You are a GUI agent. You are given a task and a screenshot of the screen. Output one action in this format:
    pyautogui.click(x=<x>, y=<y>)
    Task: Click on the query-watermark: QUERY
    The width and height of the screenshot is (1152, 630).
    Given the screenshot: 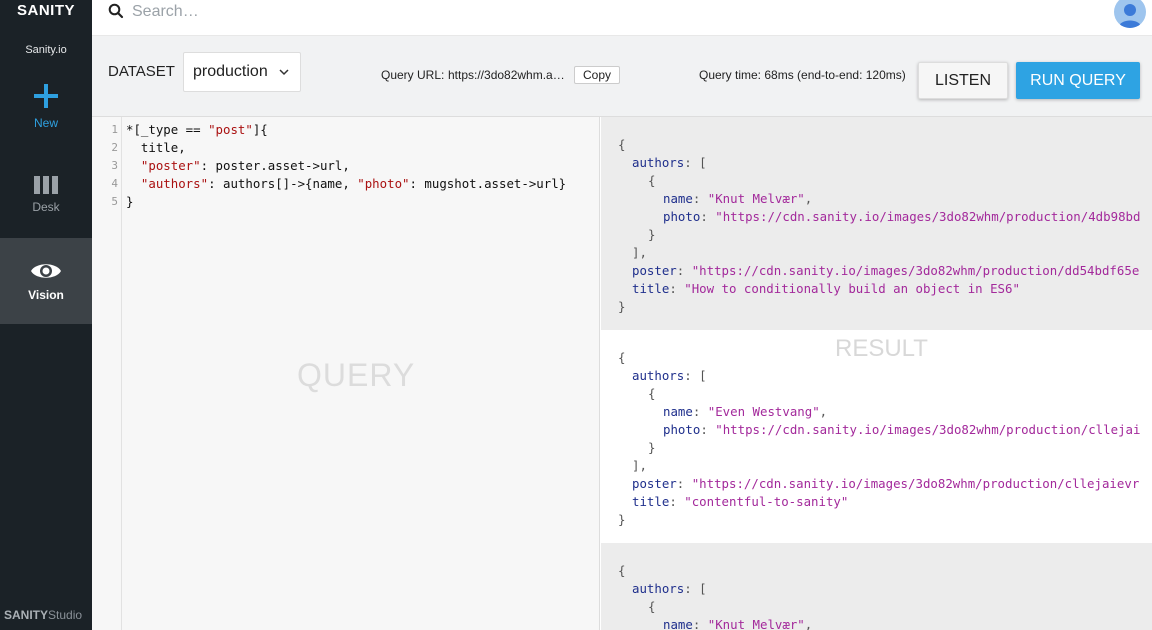 What is the action you would take?
    pyautogui.click(x=356, y=375)
    